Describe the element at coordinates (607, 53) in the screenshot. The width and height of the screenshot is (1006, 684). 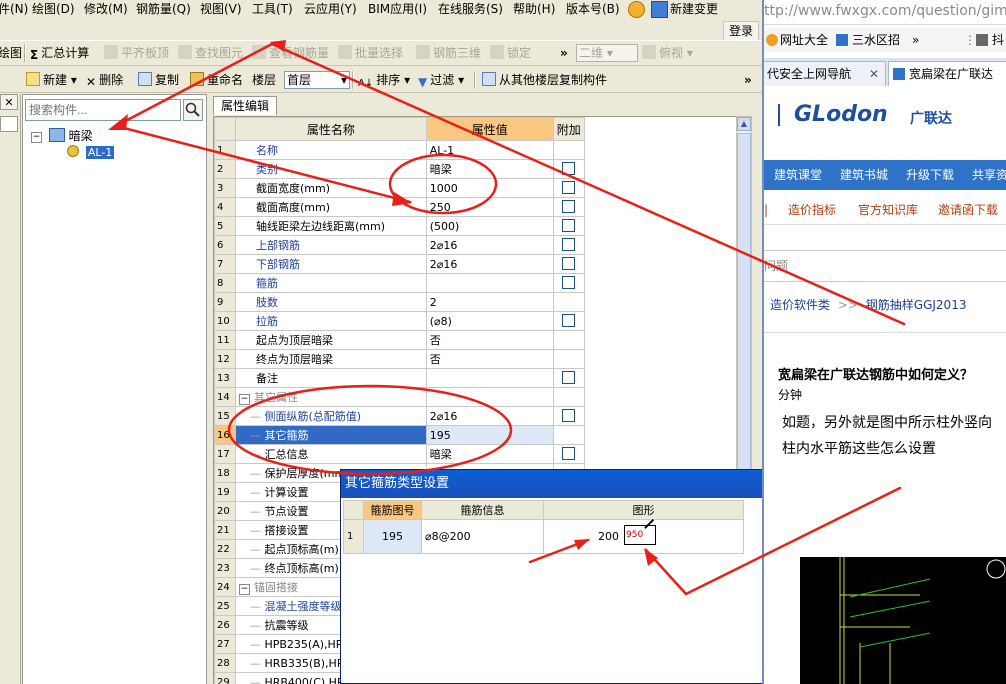
I see `view-mode-select: 二维 ▾` at that location.